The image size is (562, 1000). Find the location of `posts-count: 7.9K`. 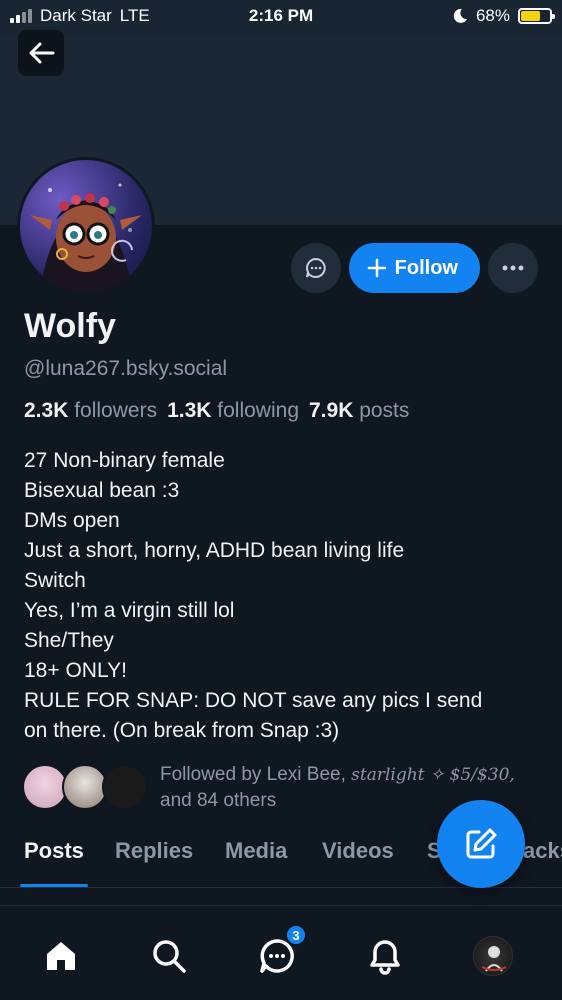

posts-count: 7.9K is located at coordinates (331, 410).